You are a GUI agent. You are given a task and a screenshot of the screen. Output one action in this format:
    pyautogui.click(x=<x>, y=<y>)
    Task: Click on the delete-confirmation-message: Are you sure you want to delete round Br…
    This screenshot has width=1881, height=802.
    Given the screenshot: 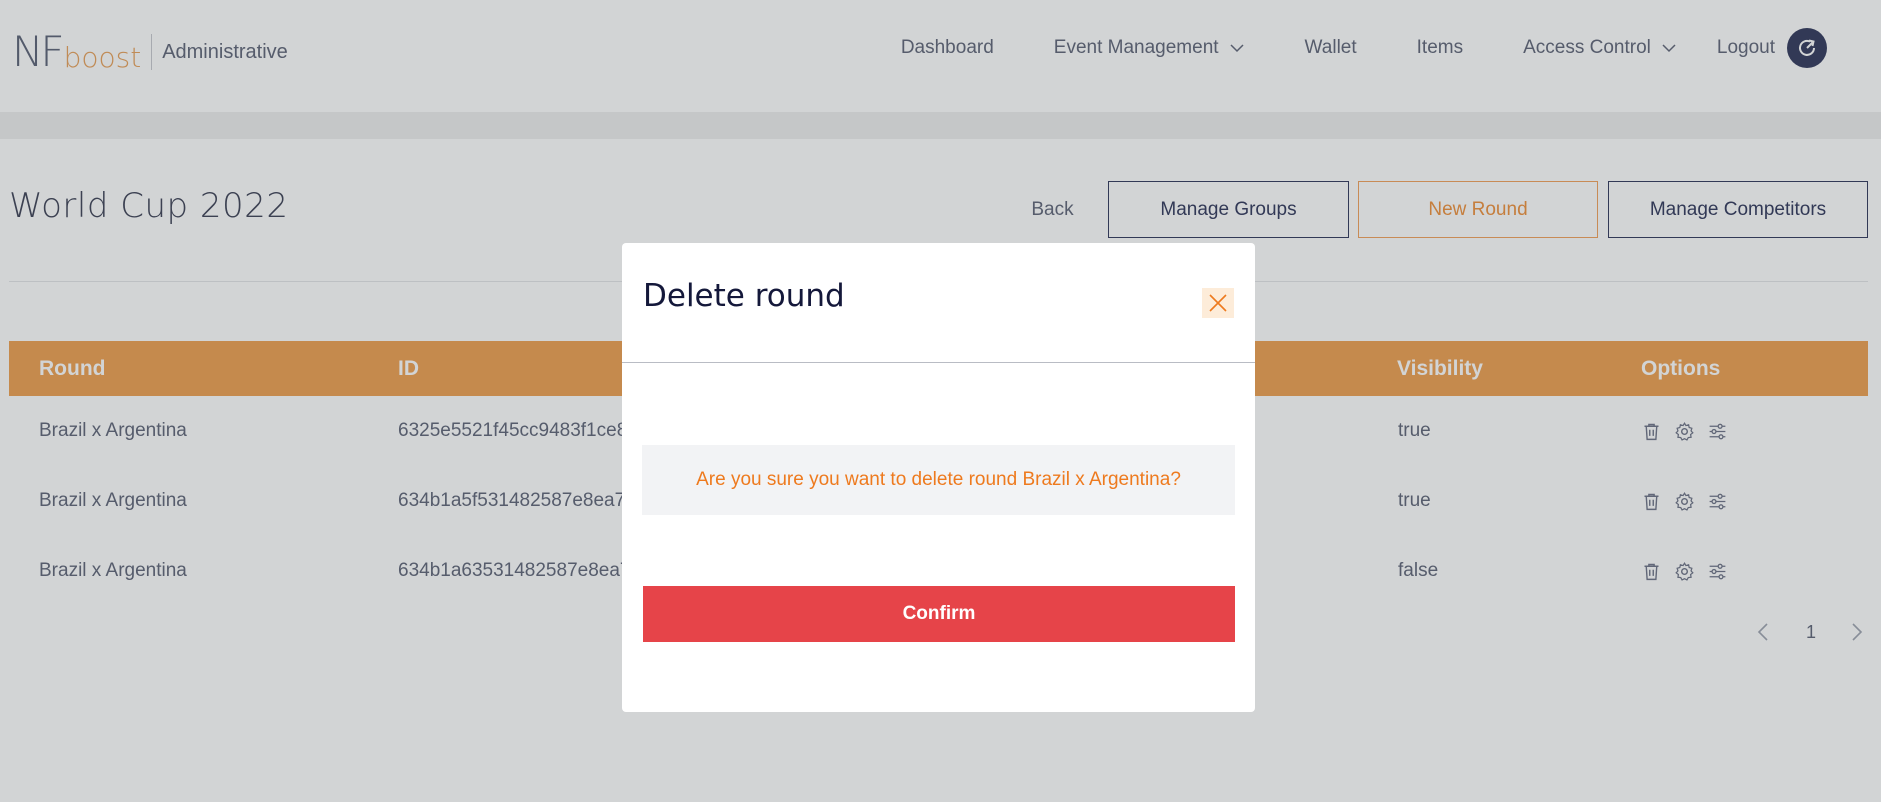 What is the action you would take?
    pyautogui.click(x=938, y=480)
    